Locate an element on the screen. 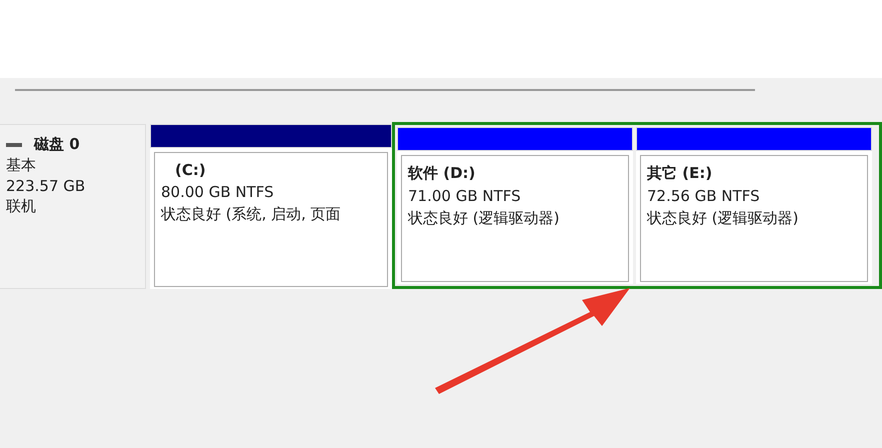 The width and height of the screenshot is (882, 448). partition-label: (C:) is located at coordinates (190, 170).